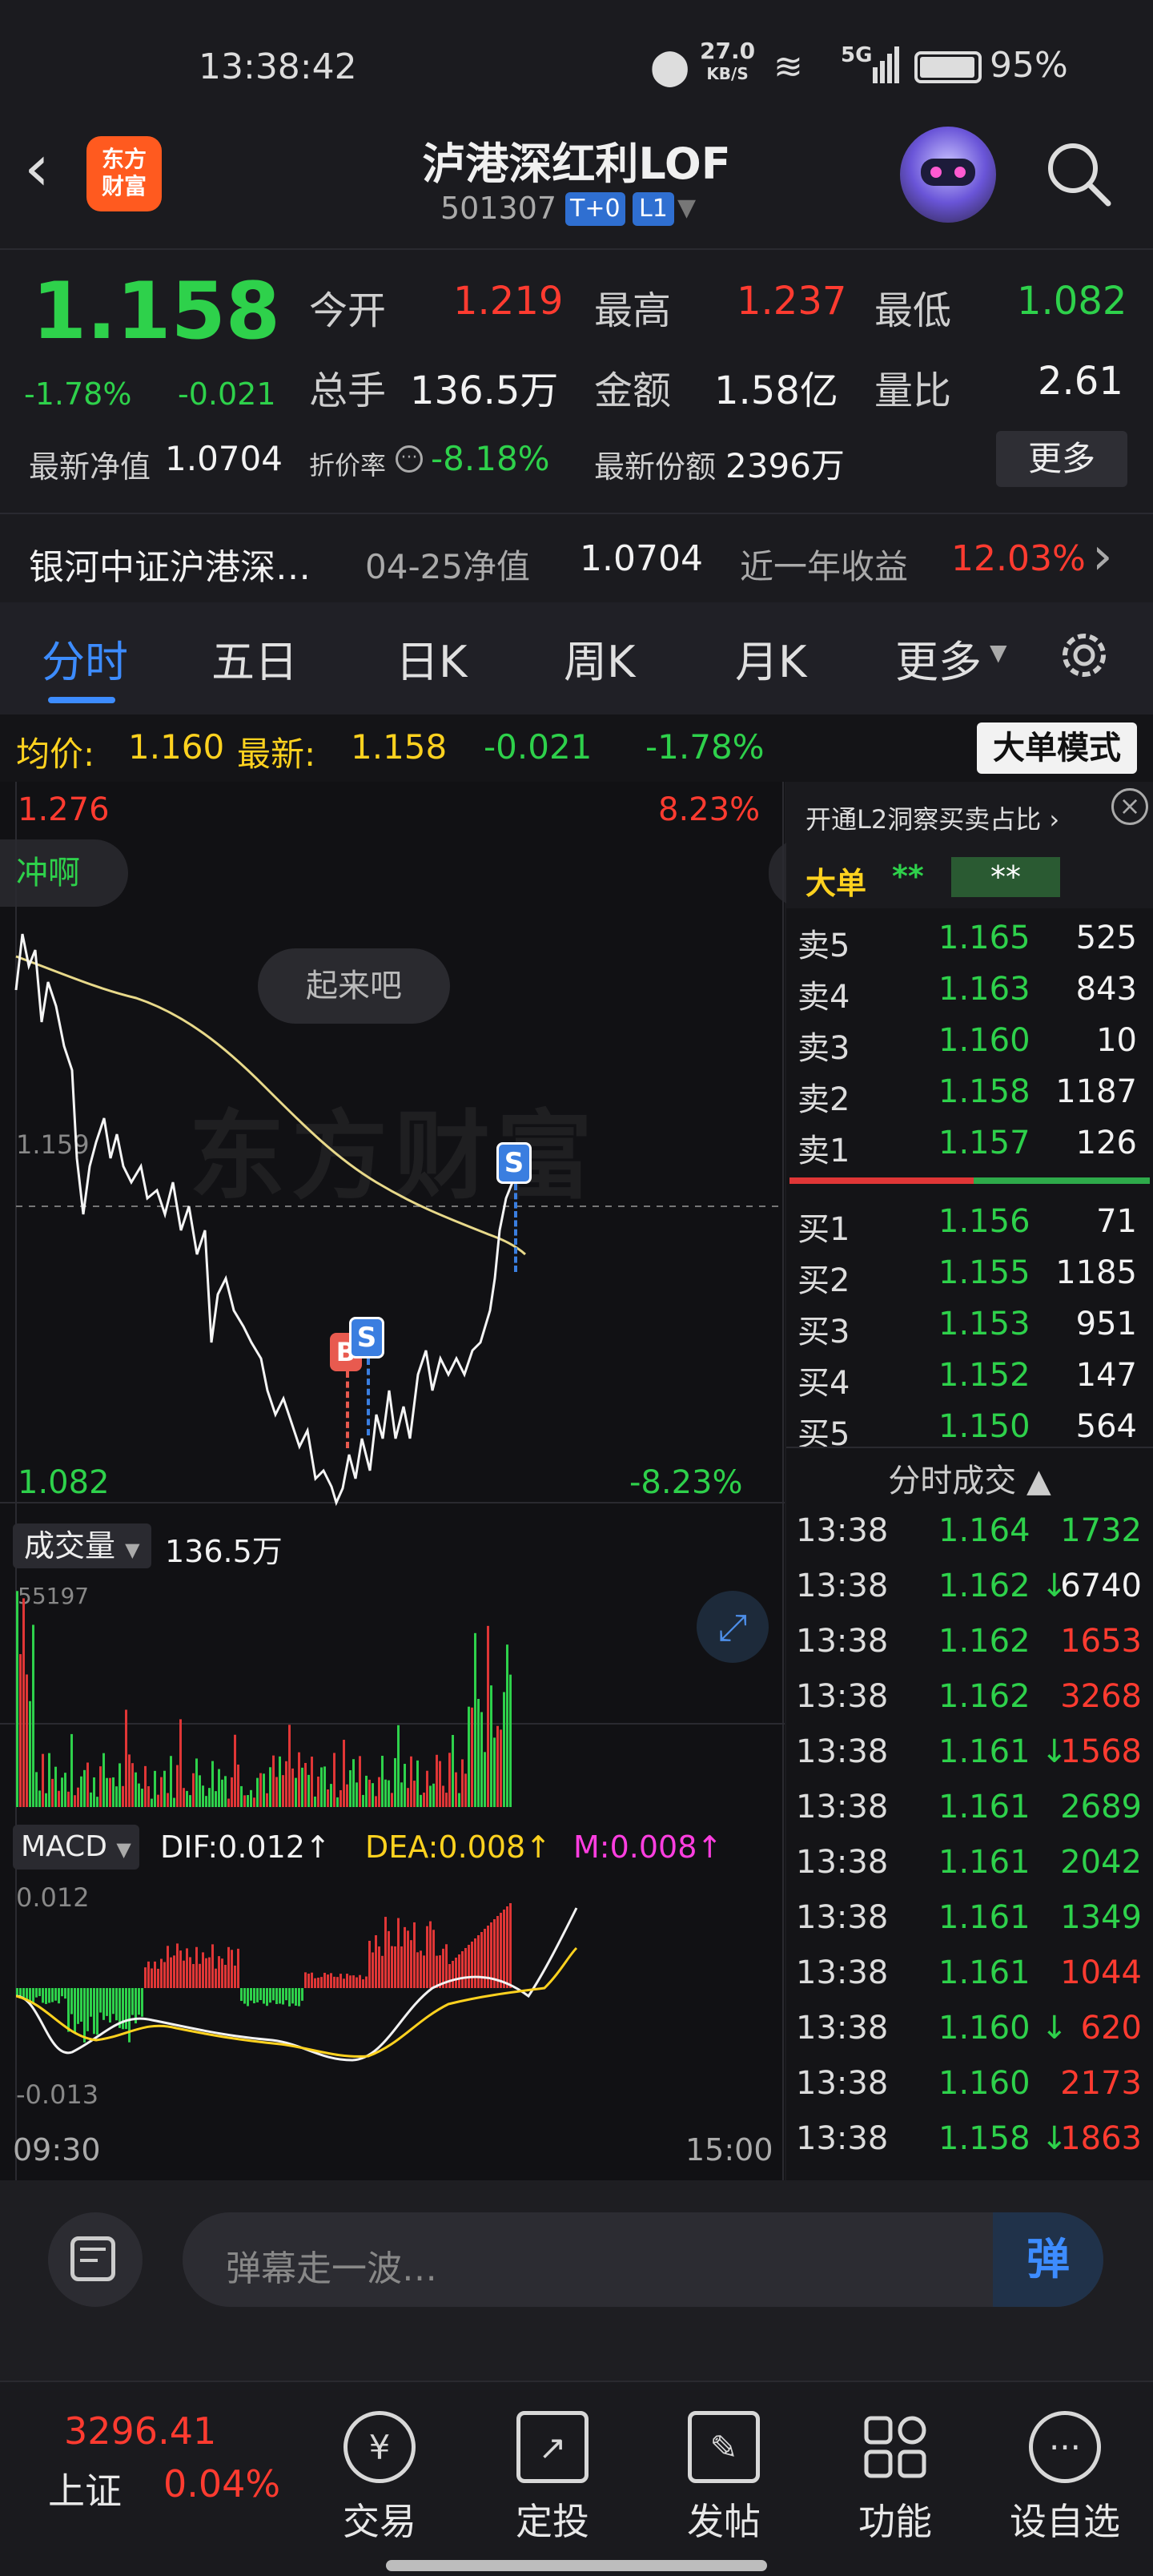 This screenshot has height=2576, width=1153. I want to click on tab-more: 更多, so click(939, 658).